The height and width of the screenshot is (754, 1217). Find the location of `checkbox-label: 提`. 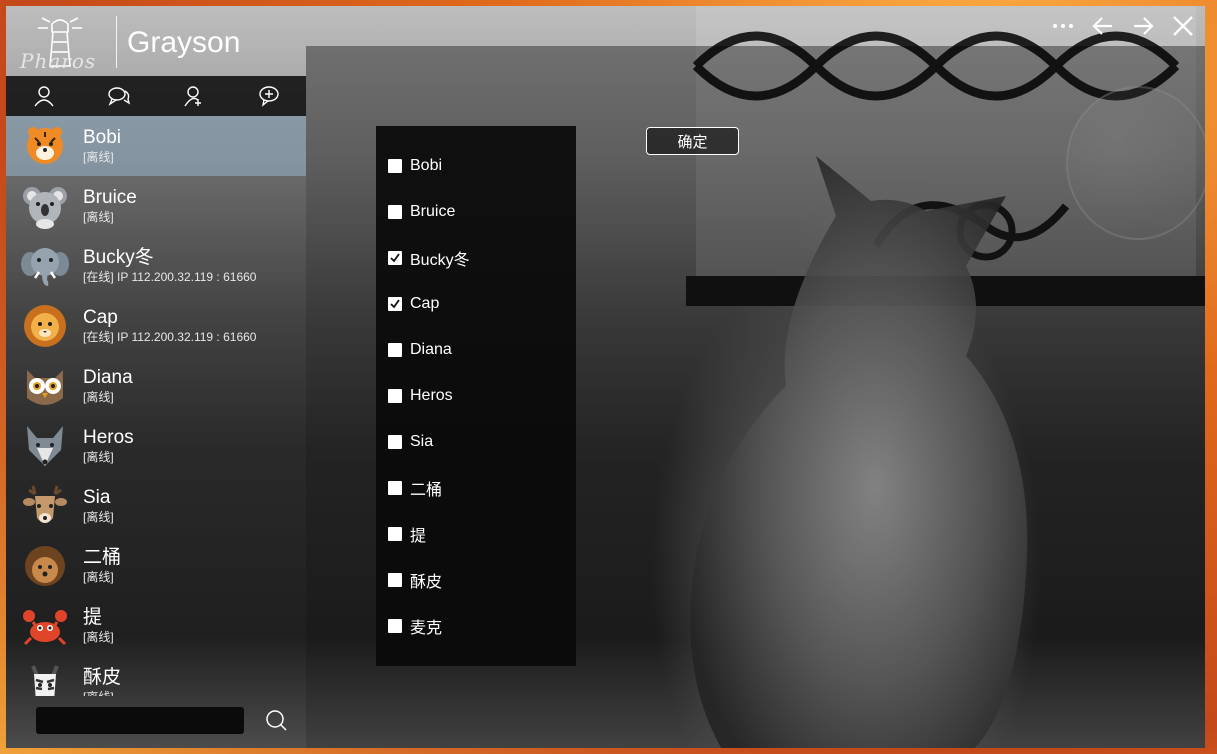

checkbox-label: 提 is located at coordinates (418, 536).